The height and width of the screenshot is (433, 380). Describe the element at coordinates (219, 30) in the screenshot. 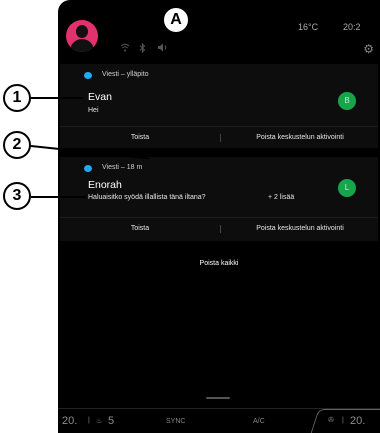

I see `status-bar: 16°C 20:2 ⚙` at that location.